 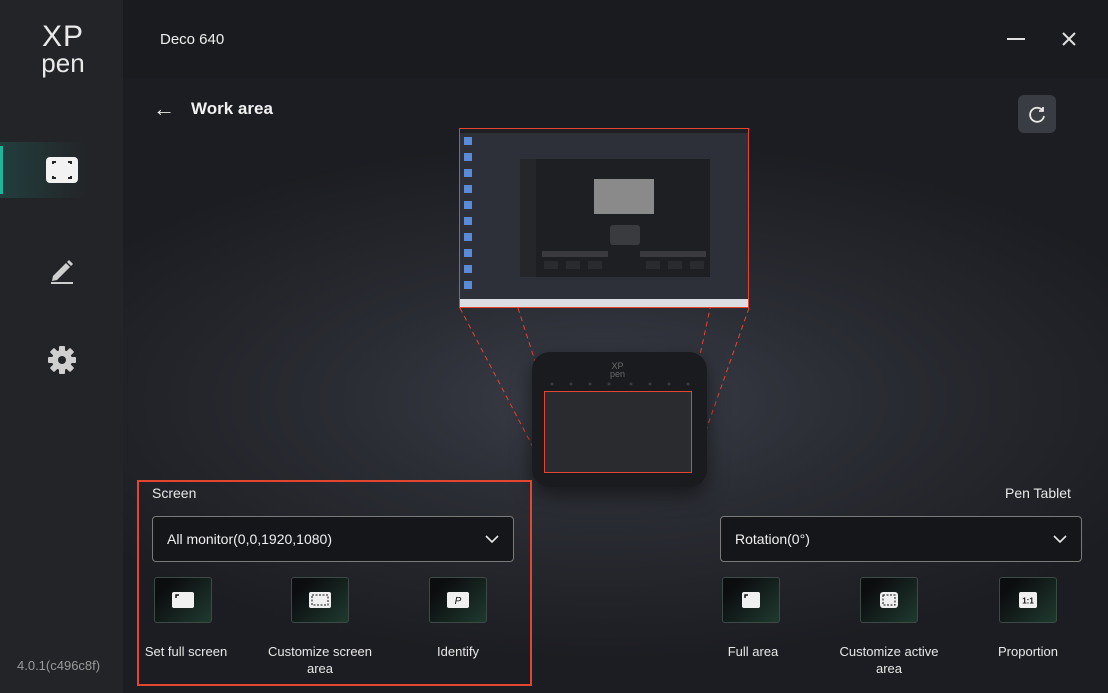 I want to click on identify-glyph: P, so click(x=458, y=601).